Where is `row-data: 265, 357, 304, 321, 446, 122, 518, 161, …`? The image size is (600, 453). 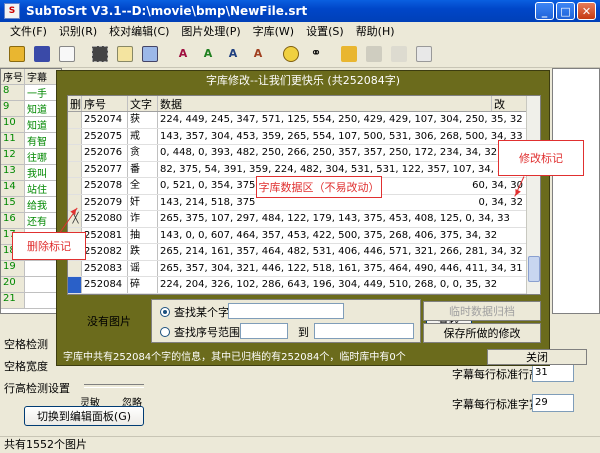 row-data: 265, 357, 304, 321, 446, 122, 518, 161, … is located at coordinates (343, 268).